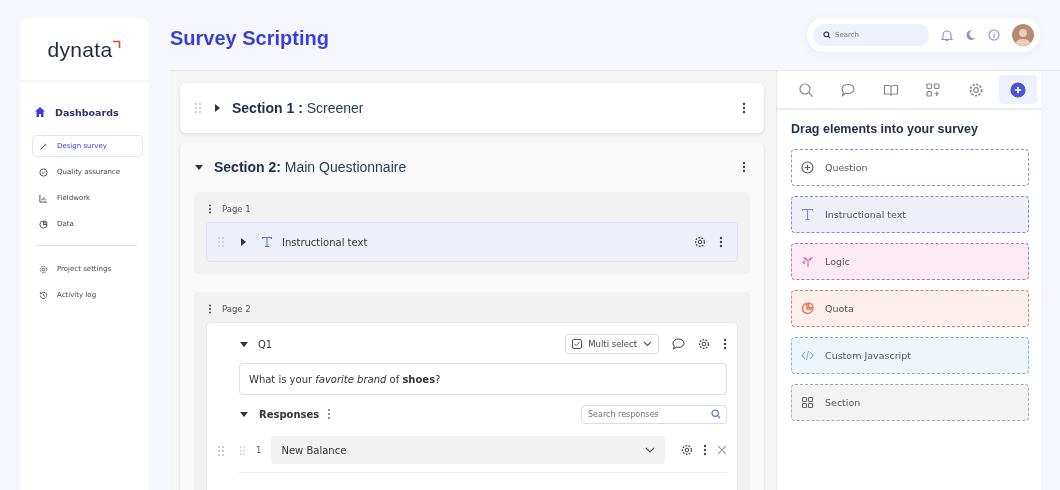  What do you see at coordinates (807, 402) in the screenshot?
I see `grid-icon` at bounding box center [807, 402].